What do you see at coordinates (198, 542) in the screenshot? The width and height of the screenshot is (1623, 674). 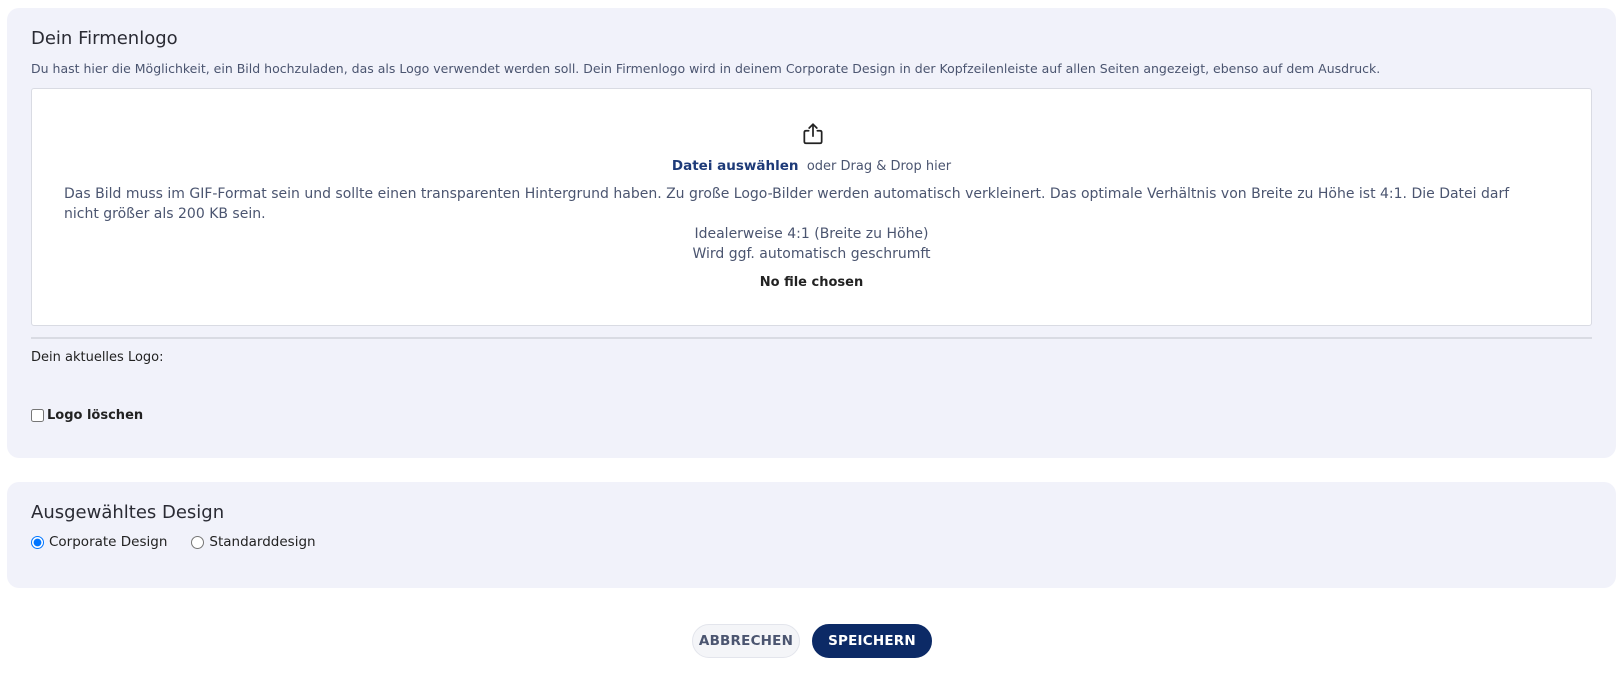 I see `standard-design-radio` at bounding box center [198, 542].